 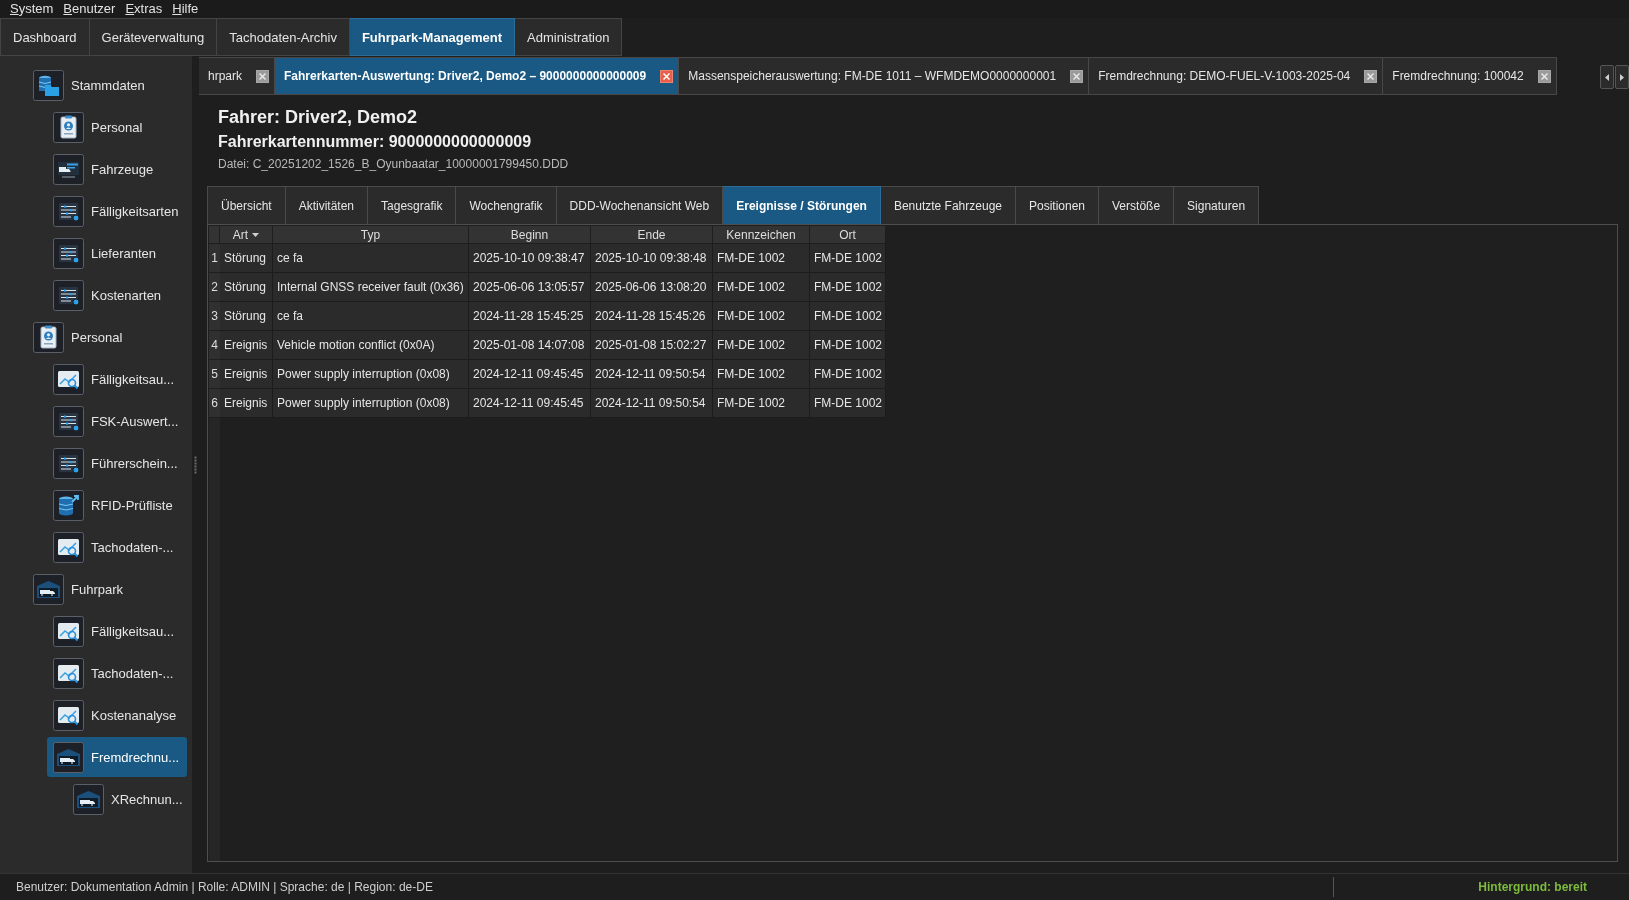 I want to click on tree-item: Fälligkeitsarten, so click(x=117, y=211).